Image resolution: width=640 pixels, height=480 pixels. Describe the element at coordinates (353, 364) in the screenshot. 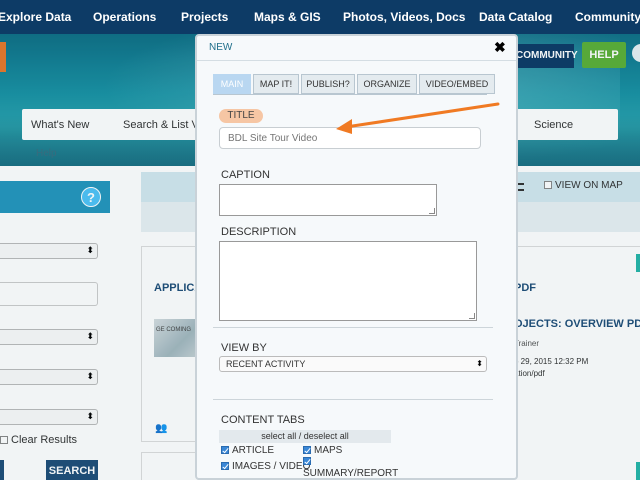

I see `view-by-select: RECENT ACTIVITY ⬍` at that location.